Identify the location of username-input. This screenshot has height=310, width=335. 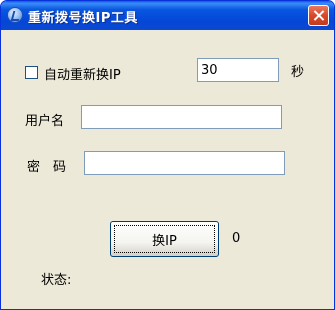
(181, 117).